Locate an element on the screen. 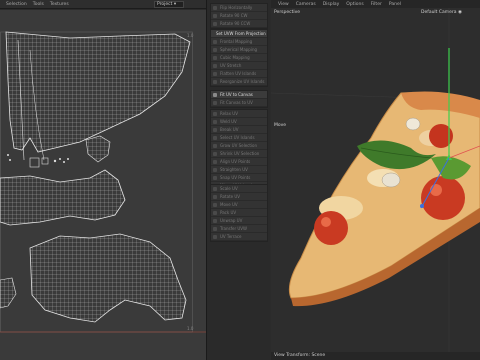 The image size is (480, 360). tool-item: Weld UV is located at coordinates (239, 122).